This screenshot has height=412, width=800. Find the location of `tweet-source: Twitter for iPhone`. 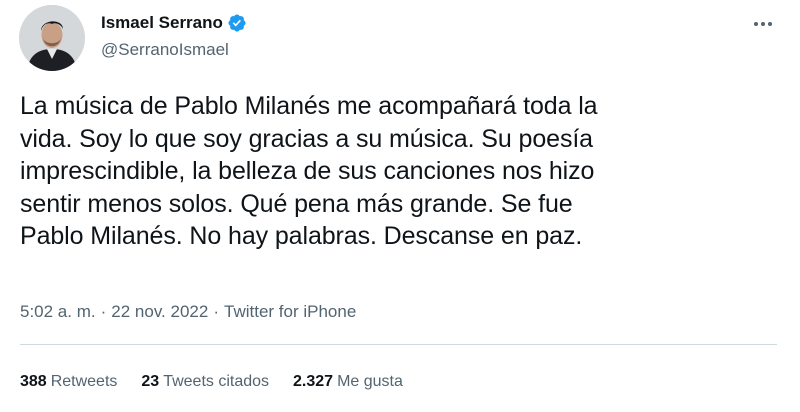

tweet-source: Twitter for iPhone is located at coordinates (290, 311).